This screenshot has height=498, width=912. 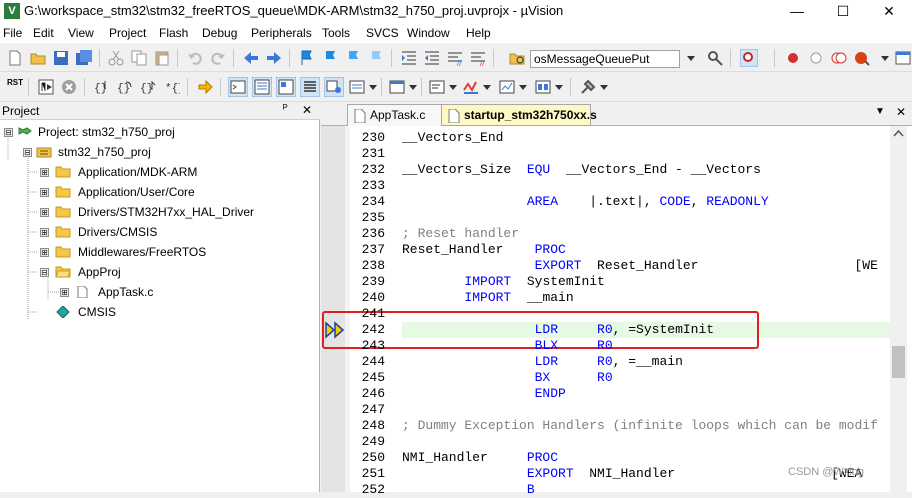 What do you see at coordinates (69, 87) in the screenshot?
I see `stop-icon` at bounding box center [69, 87].